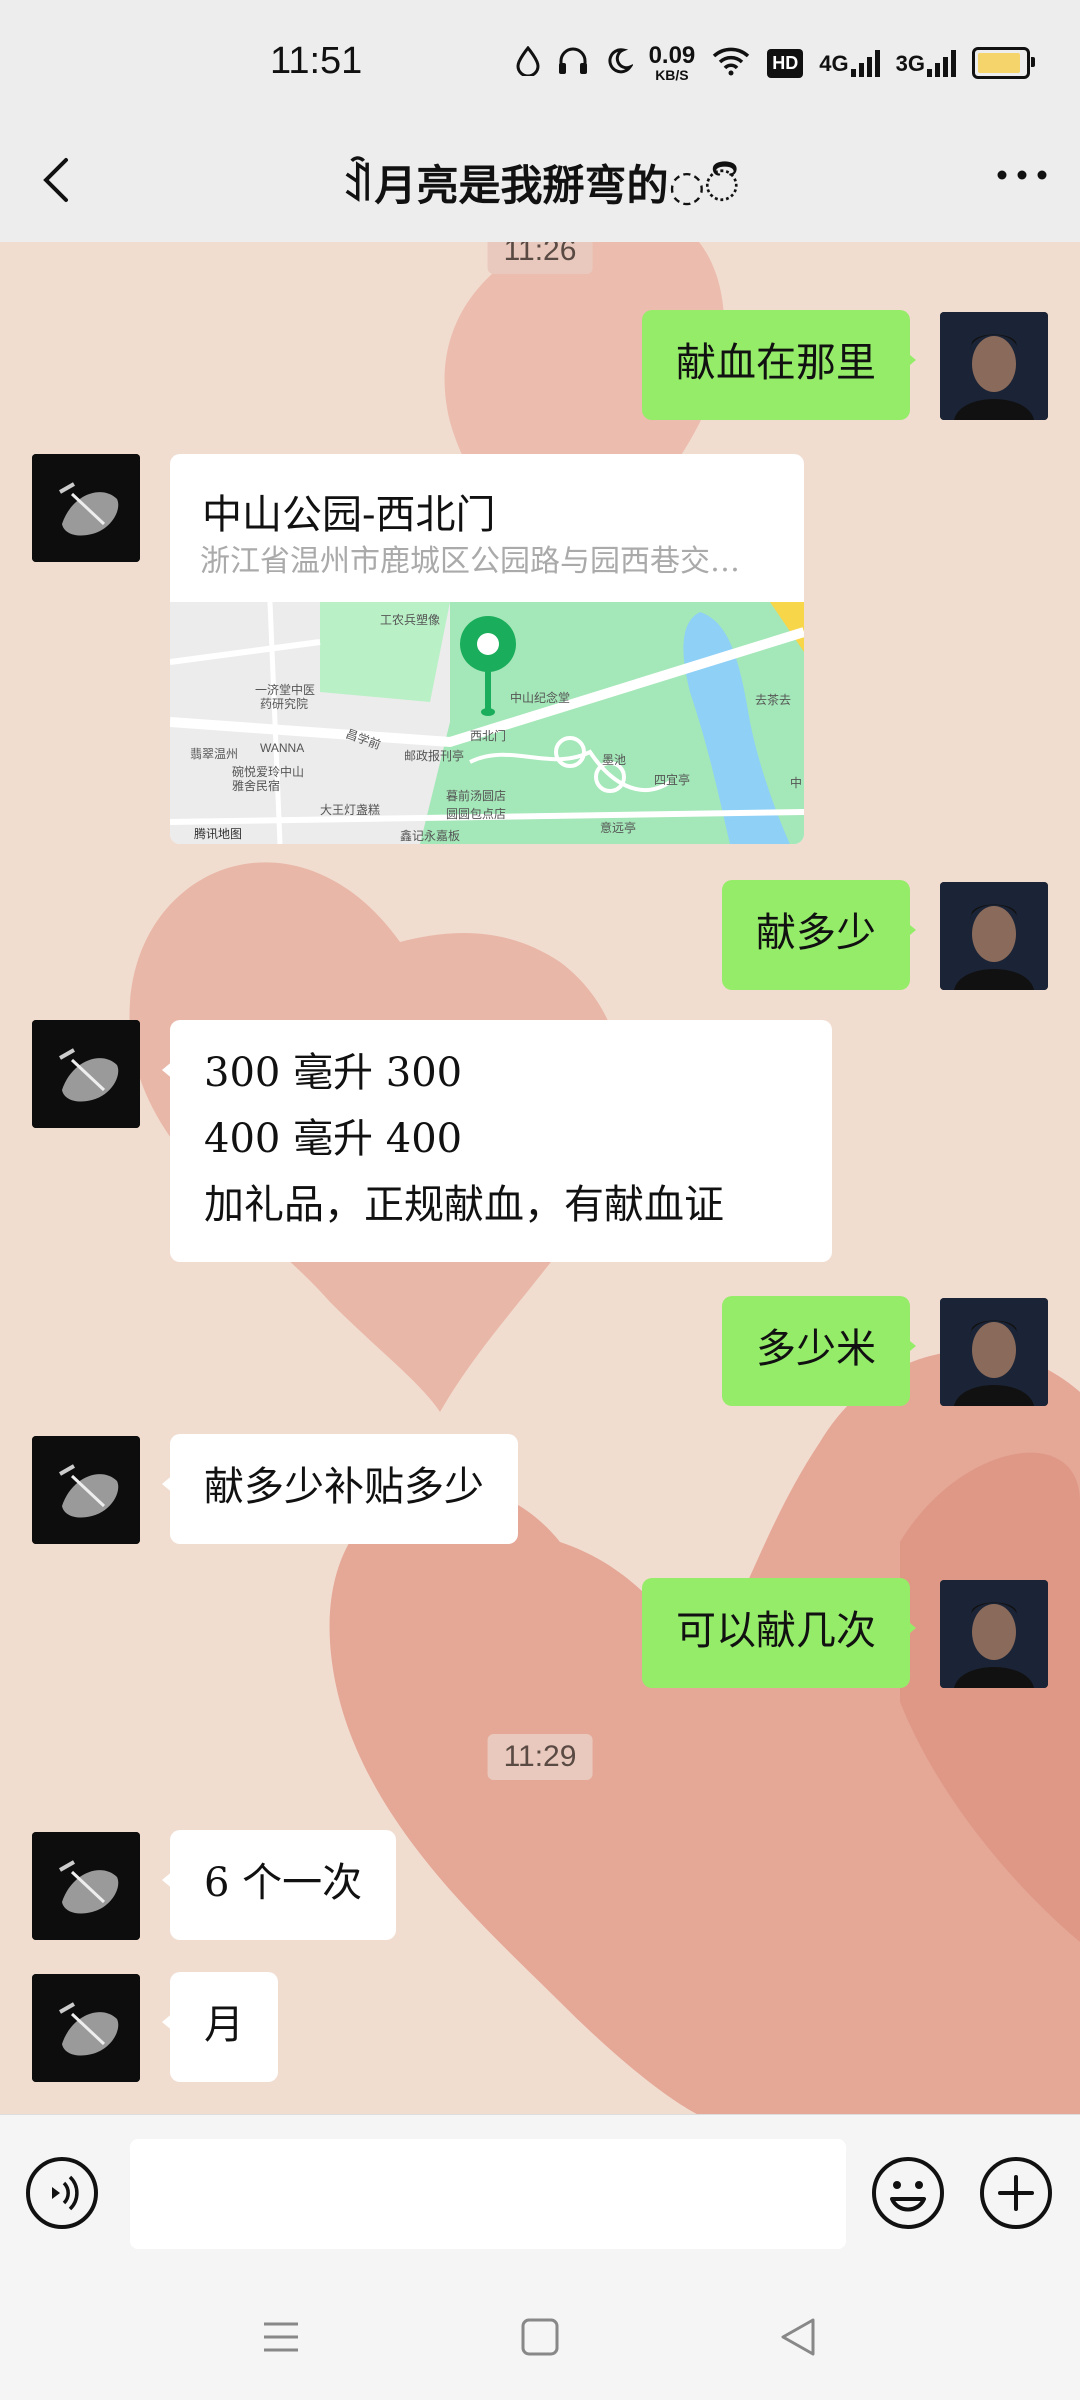  I want to click on system-nav-bar, so click(540, 2338).